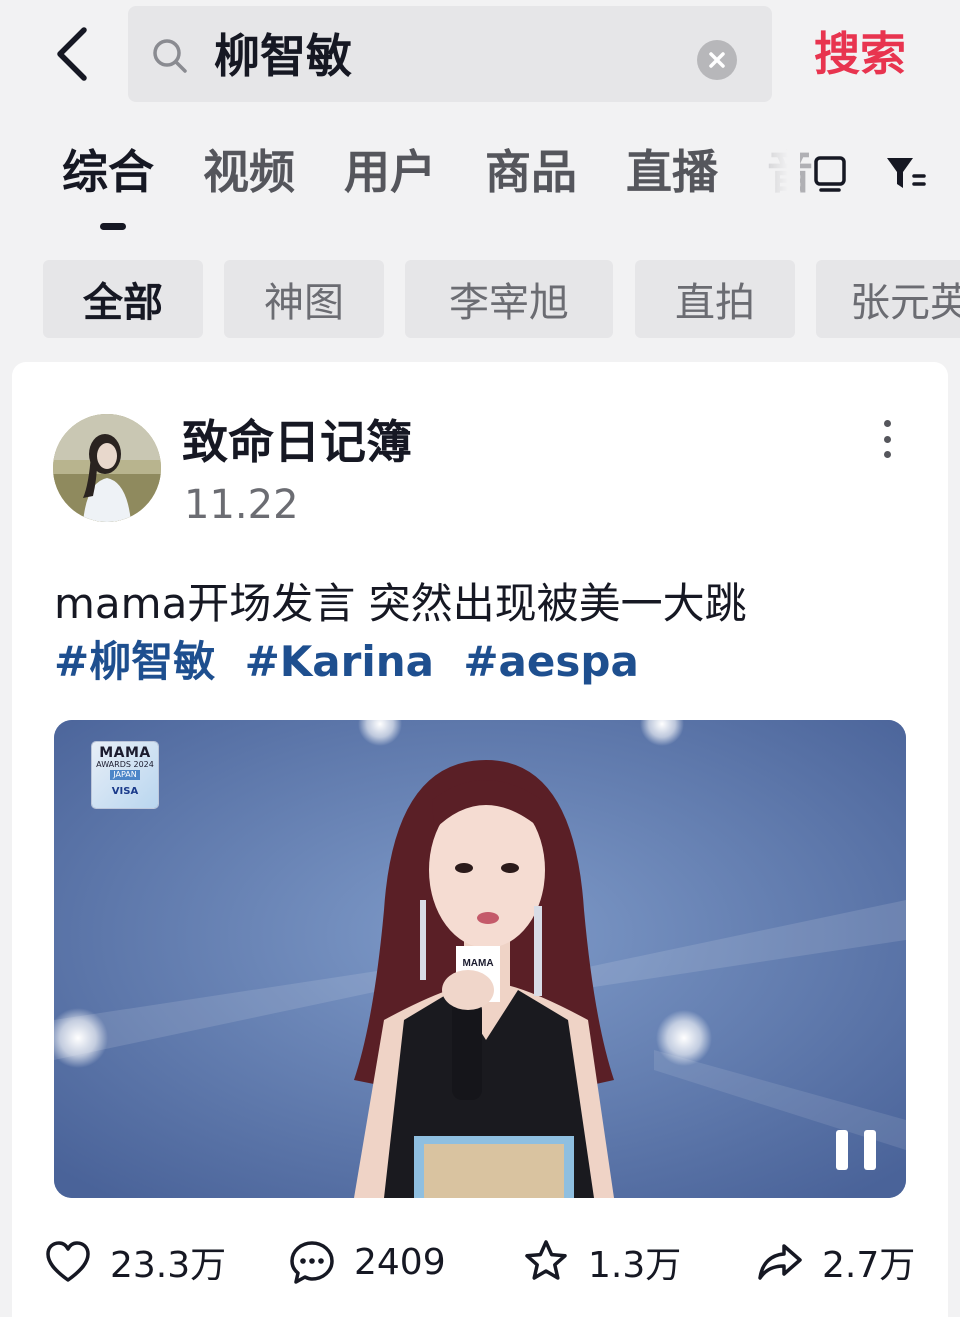 The image size is (960, 1317). I want to click on mama-awards-logo: MAMA AWARDS 2024 JAPAN VISA, so click(125, 775).